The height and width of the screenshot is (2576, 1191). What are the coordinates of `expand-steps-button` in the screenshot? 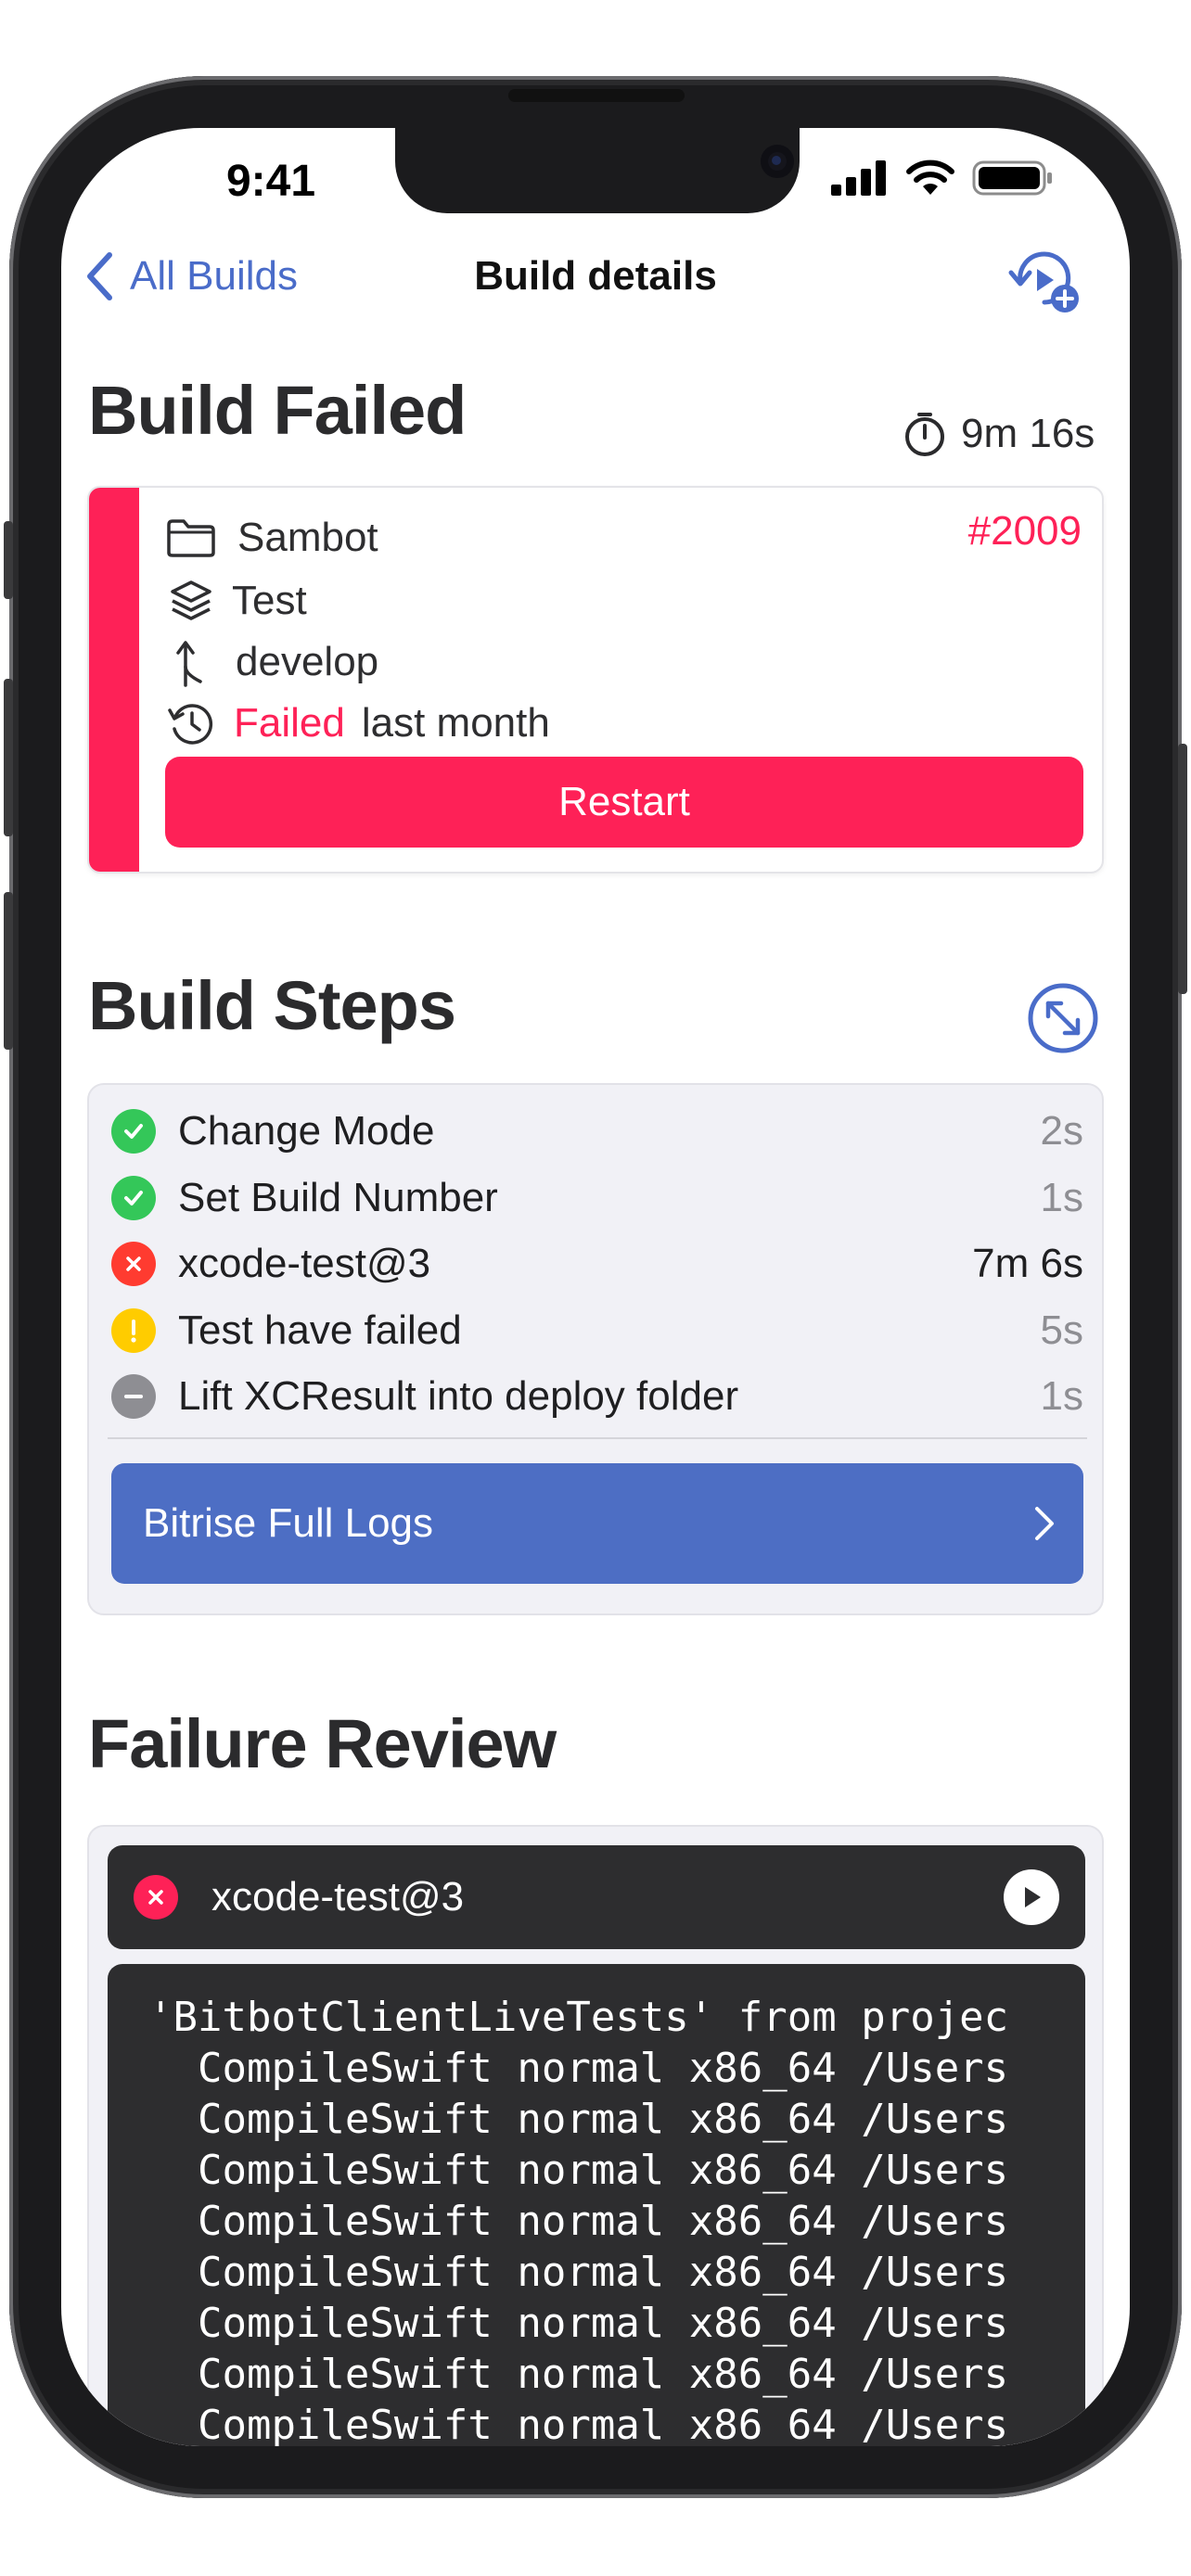 It's located at (1063, 1018).